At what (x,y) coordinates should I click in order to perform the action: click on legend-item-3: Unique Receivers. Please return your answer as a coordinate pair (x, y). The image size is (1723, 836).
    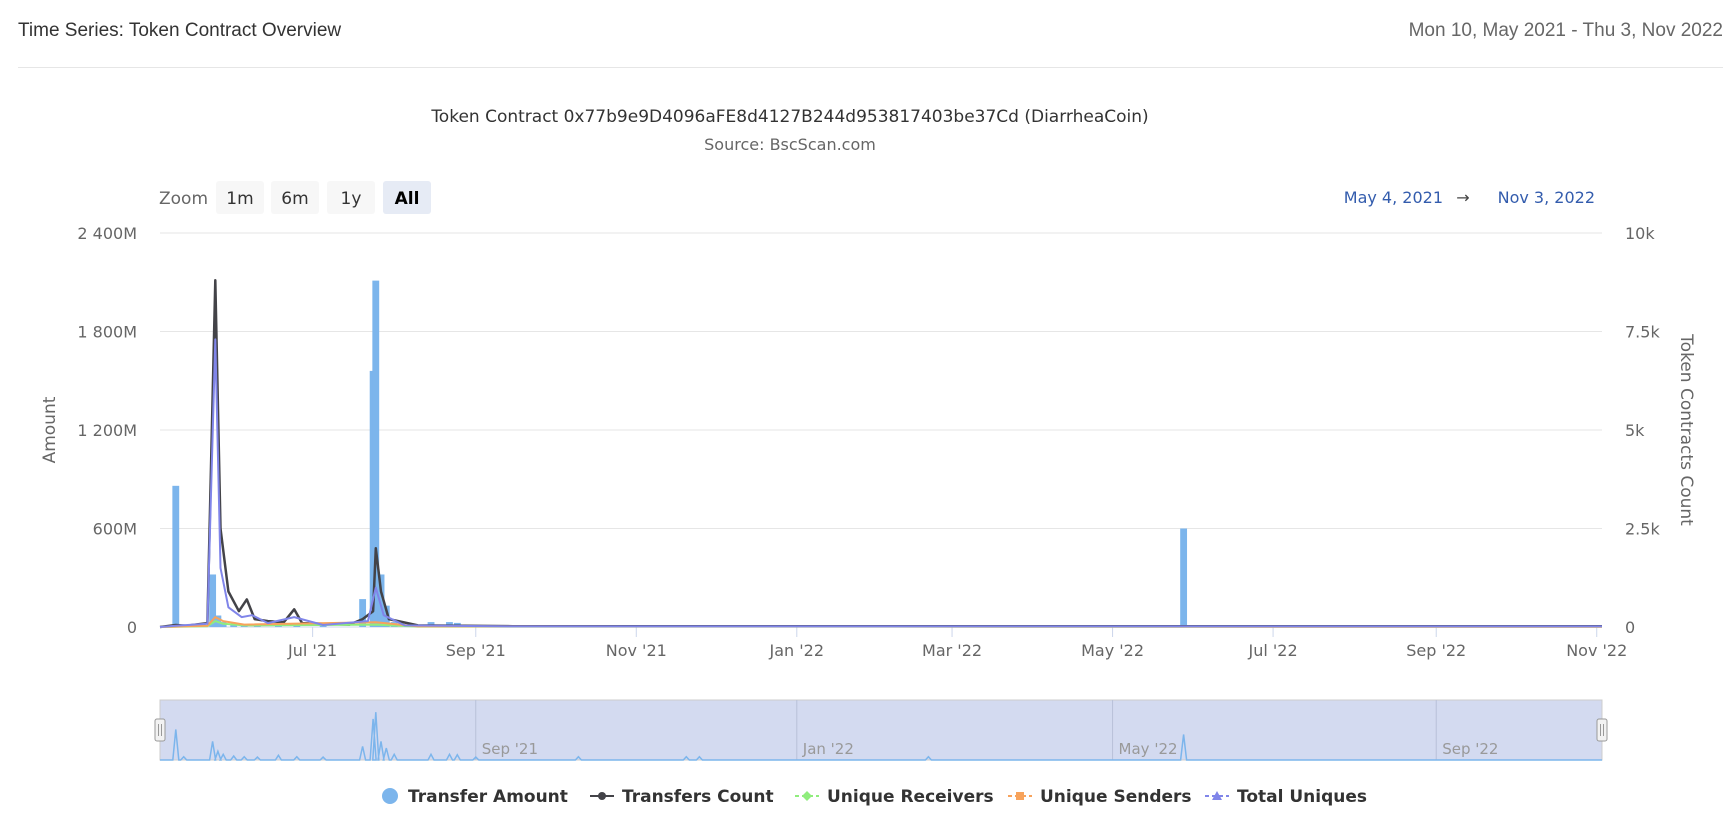
    Looking at the image, I should click on (894, 797).